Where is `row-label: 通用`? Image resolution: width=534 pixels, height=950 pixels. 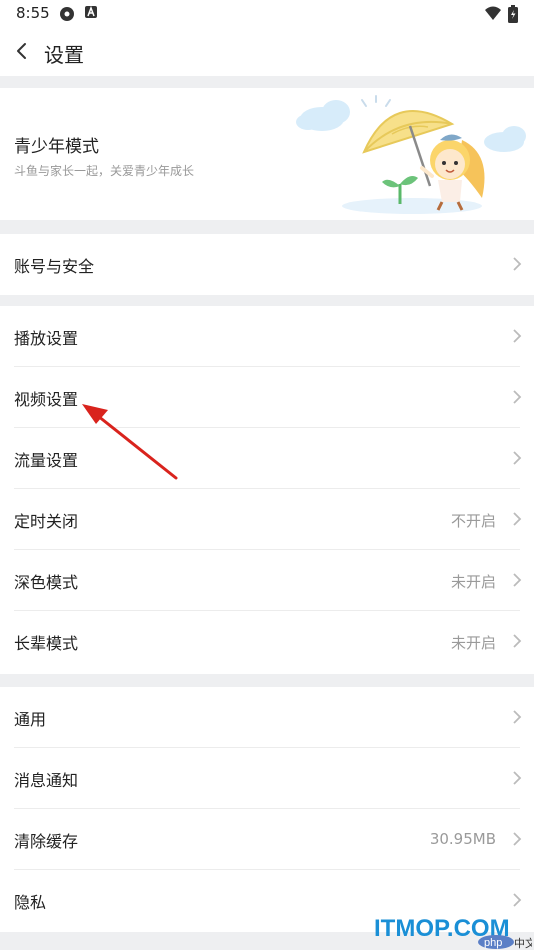 row-label: 通用 is located at coordinates (30, 719).